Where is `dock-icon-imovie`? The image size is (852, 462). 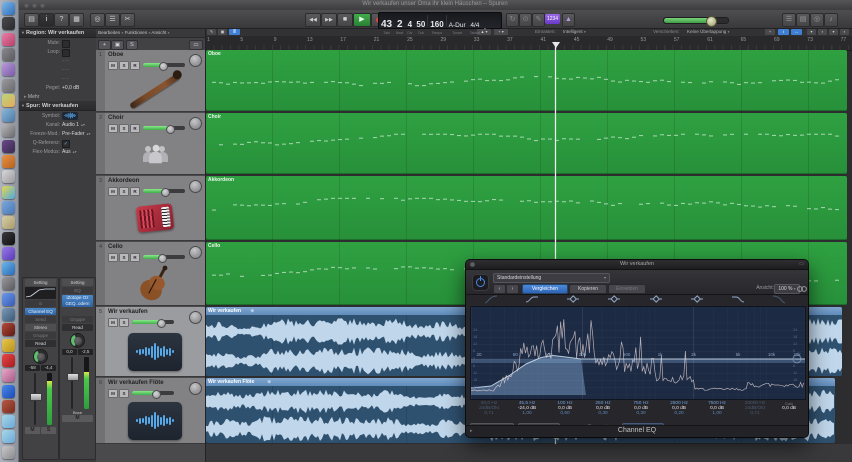 dock-icon-imovie is located at coordinates (8, 146).